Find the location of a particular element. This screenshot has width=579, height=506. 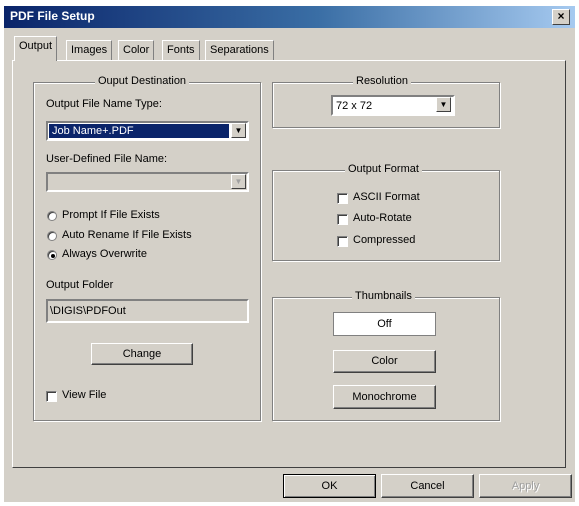

auto-rotate-label: Auto-Rotate is located at coordinates (382, 218).